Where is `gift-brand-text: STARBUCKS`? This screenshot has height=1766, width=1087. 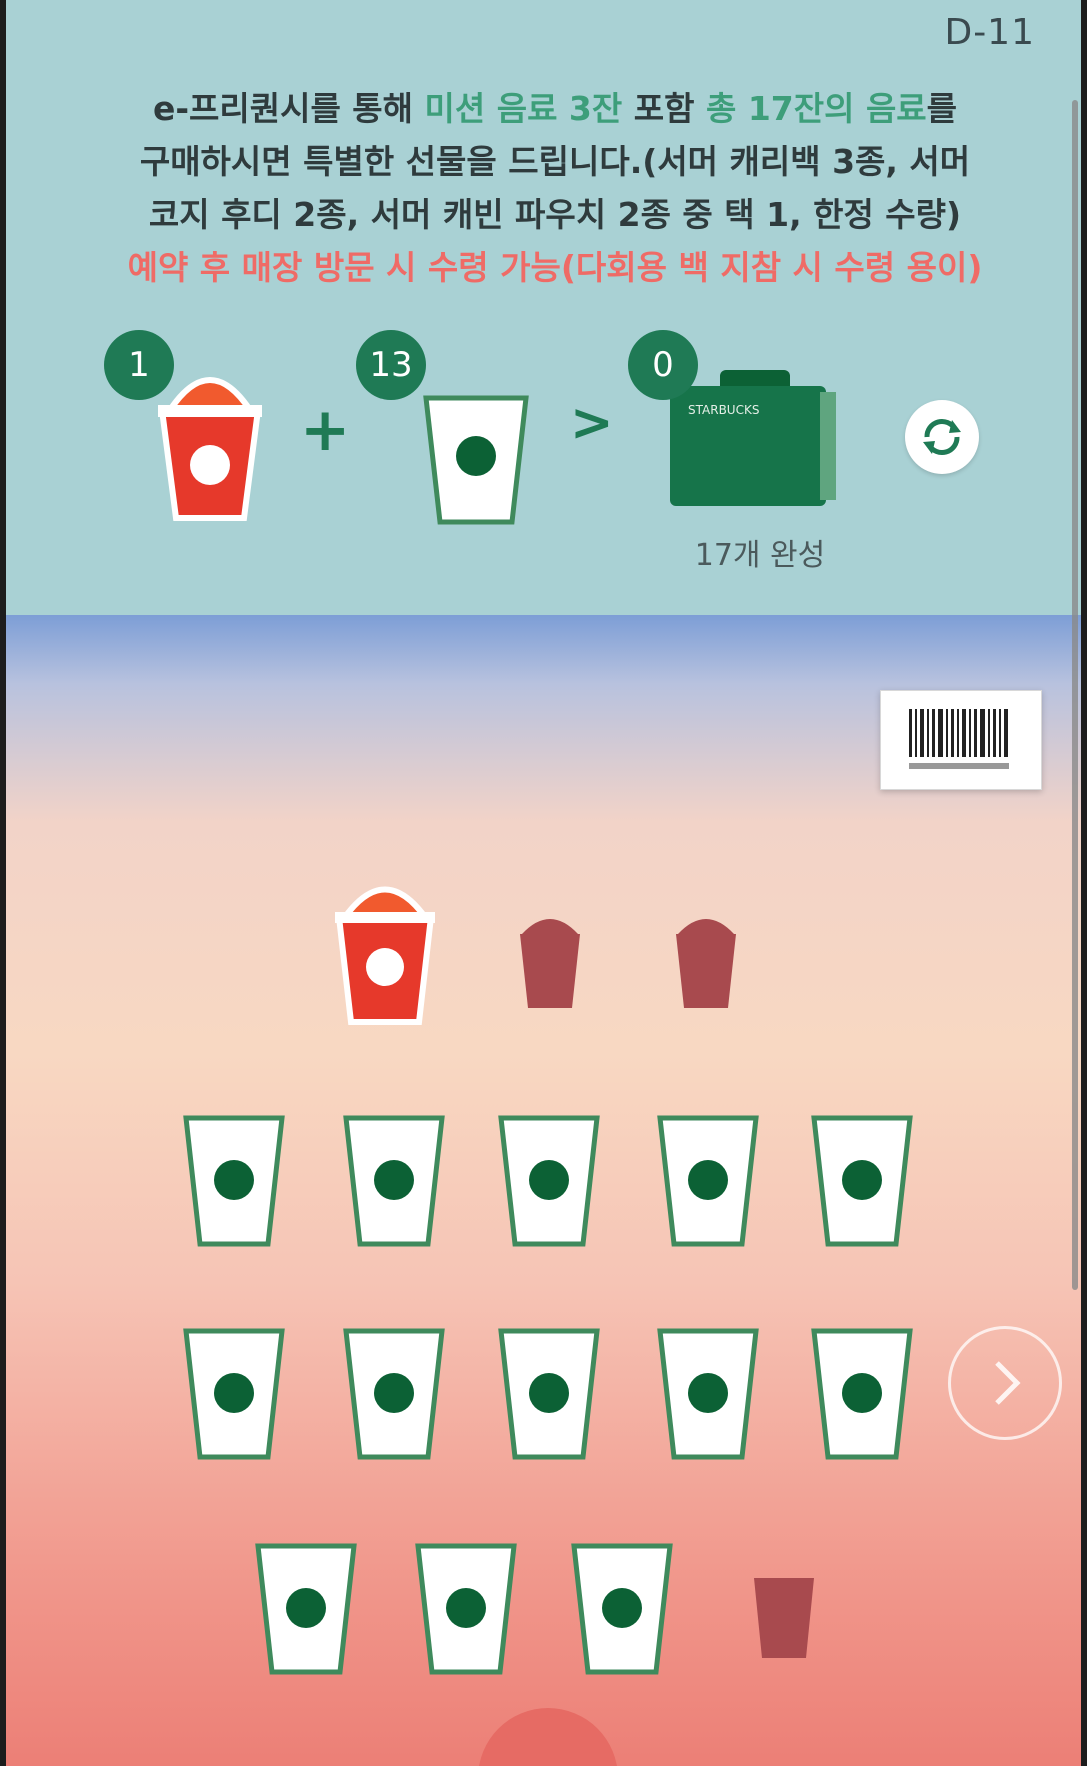 gift-brand-text: STARBUCKS is located at coordinates (723, 410).